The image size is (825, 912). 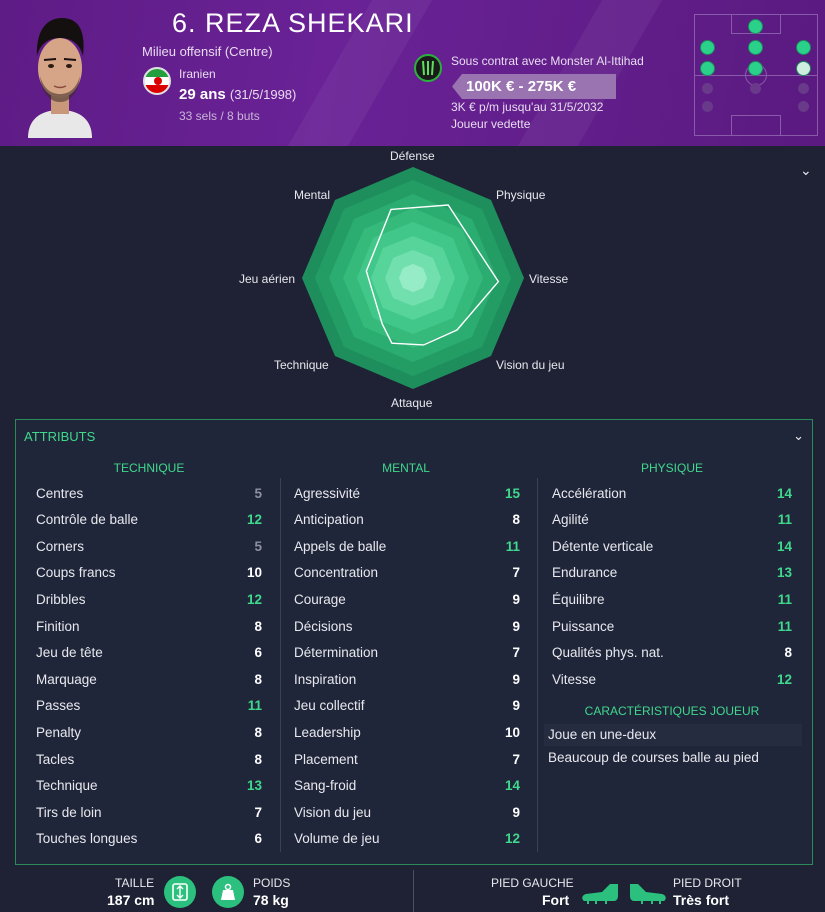 I want to click on attribute-row: Agilité 11, so click(x=672, y=520).